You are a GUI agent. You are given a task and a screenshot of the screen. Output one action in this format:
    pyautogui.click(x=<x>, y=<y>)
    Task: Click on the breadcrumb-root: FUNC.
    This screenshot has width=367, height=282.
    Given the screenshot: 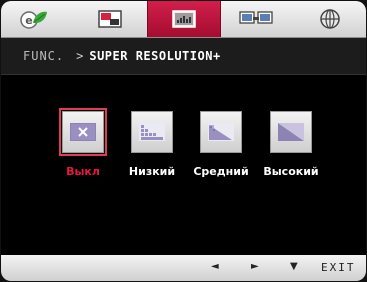 What is the action you would take?
    pyautogui.click(x=44, y=56)
    